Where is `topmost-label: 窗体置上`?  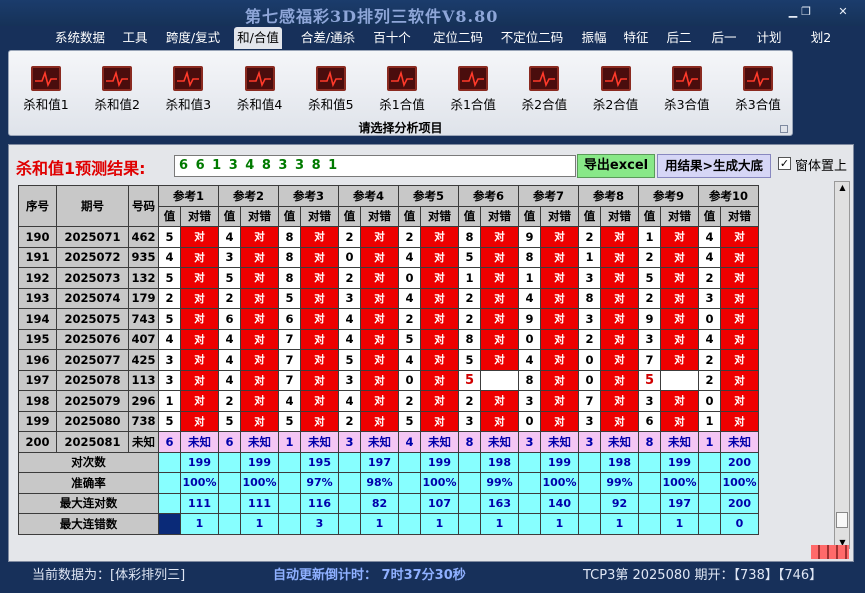
topmost-label: 窗体置上 is located at coordinates (821, 166).